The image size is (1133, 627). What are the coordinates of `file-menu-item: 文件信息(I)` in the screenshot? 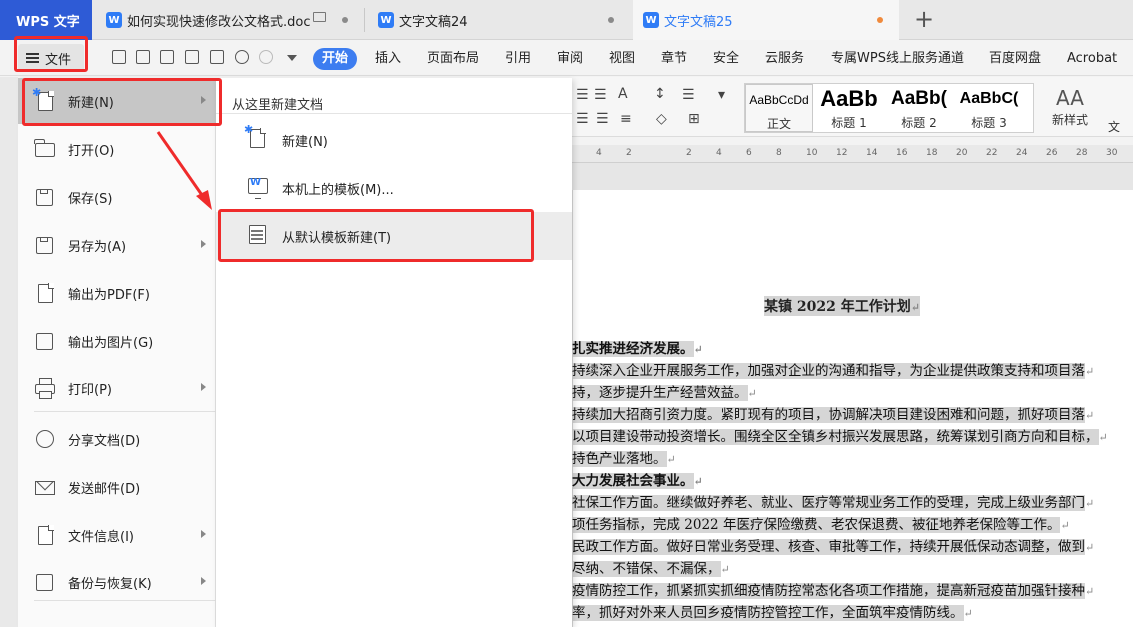 It's located at (117, 535).